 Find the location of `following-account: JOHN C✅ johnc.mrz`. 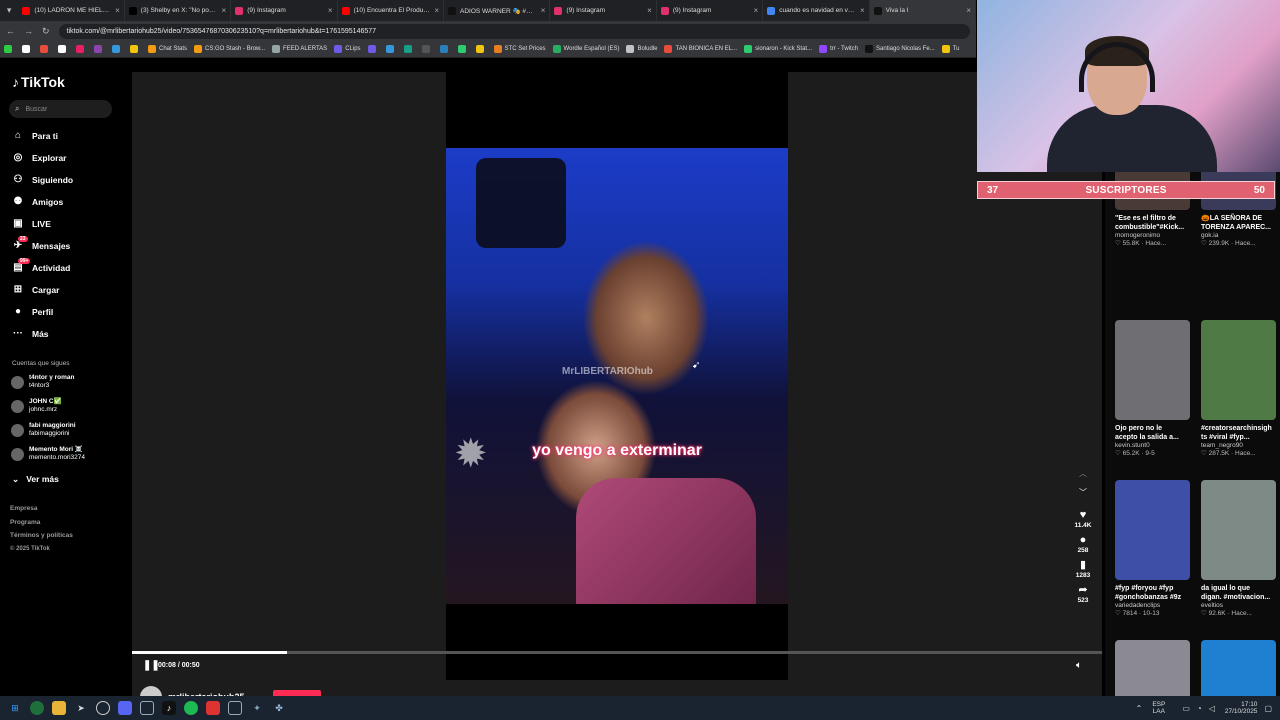

following-account: JOHN C✅ johnc.mrz is located at coordinates (36, 406).